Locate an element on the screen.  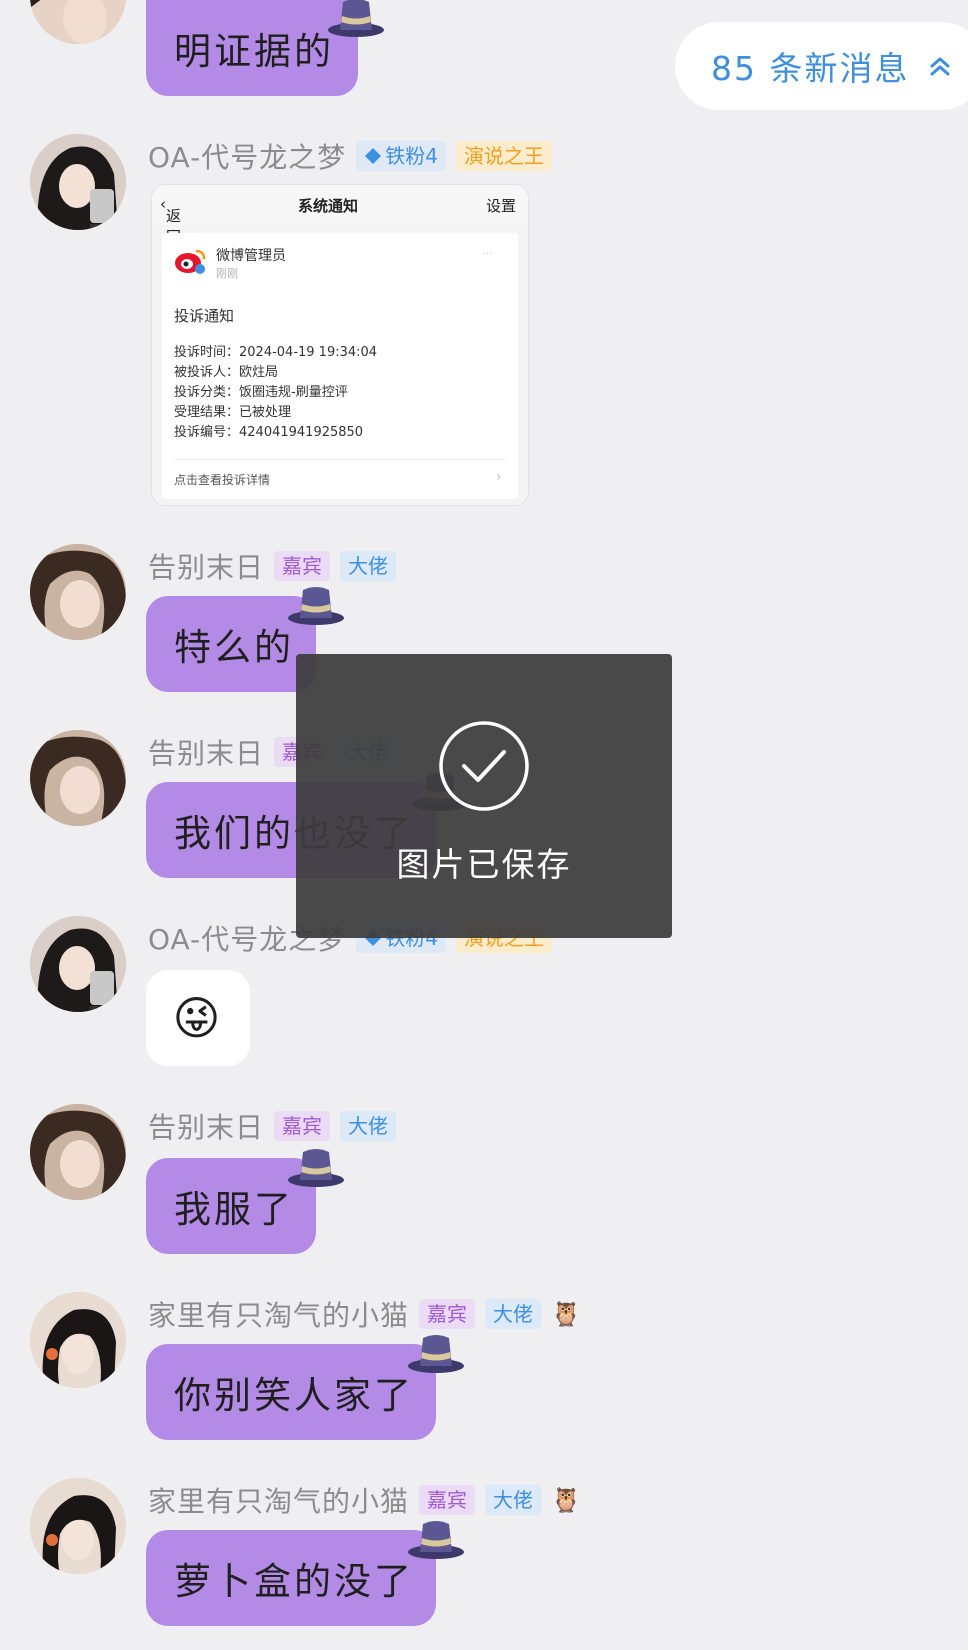
sender-name: OA-代号龙之梦 is located at coordinates (247, 156).